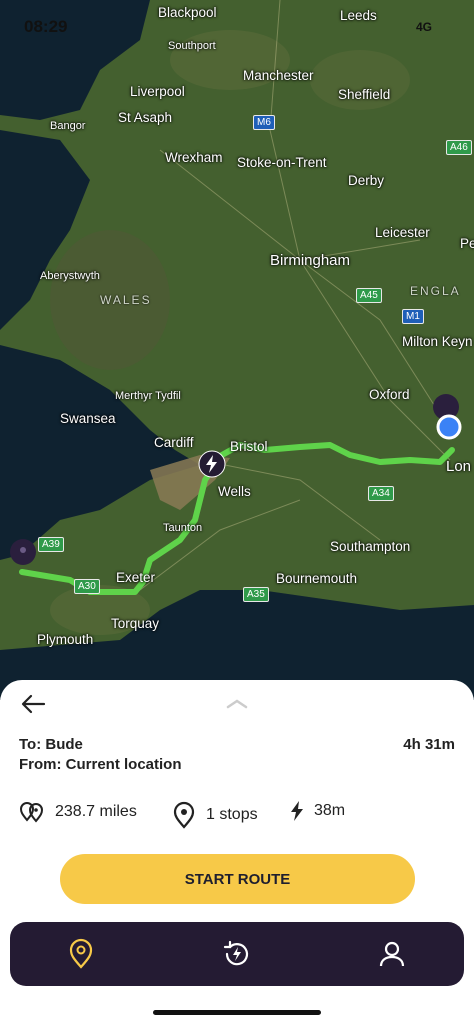 Image resolution: width=474 pixels, height=1025 pixels. Describe the element at coordinates (96, 811) in the screenshot. I see `distance-value: 238.7 miles` at that location.